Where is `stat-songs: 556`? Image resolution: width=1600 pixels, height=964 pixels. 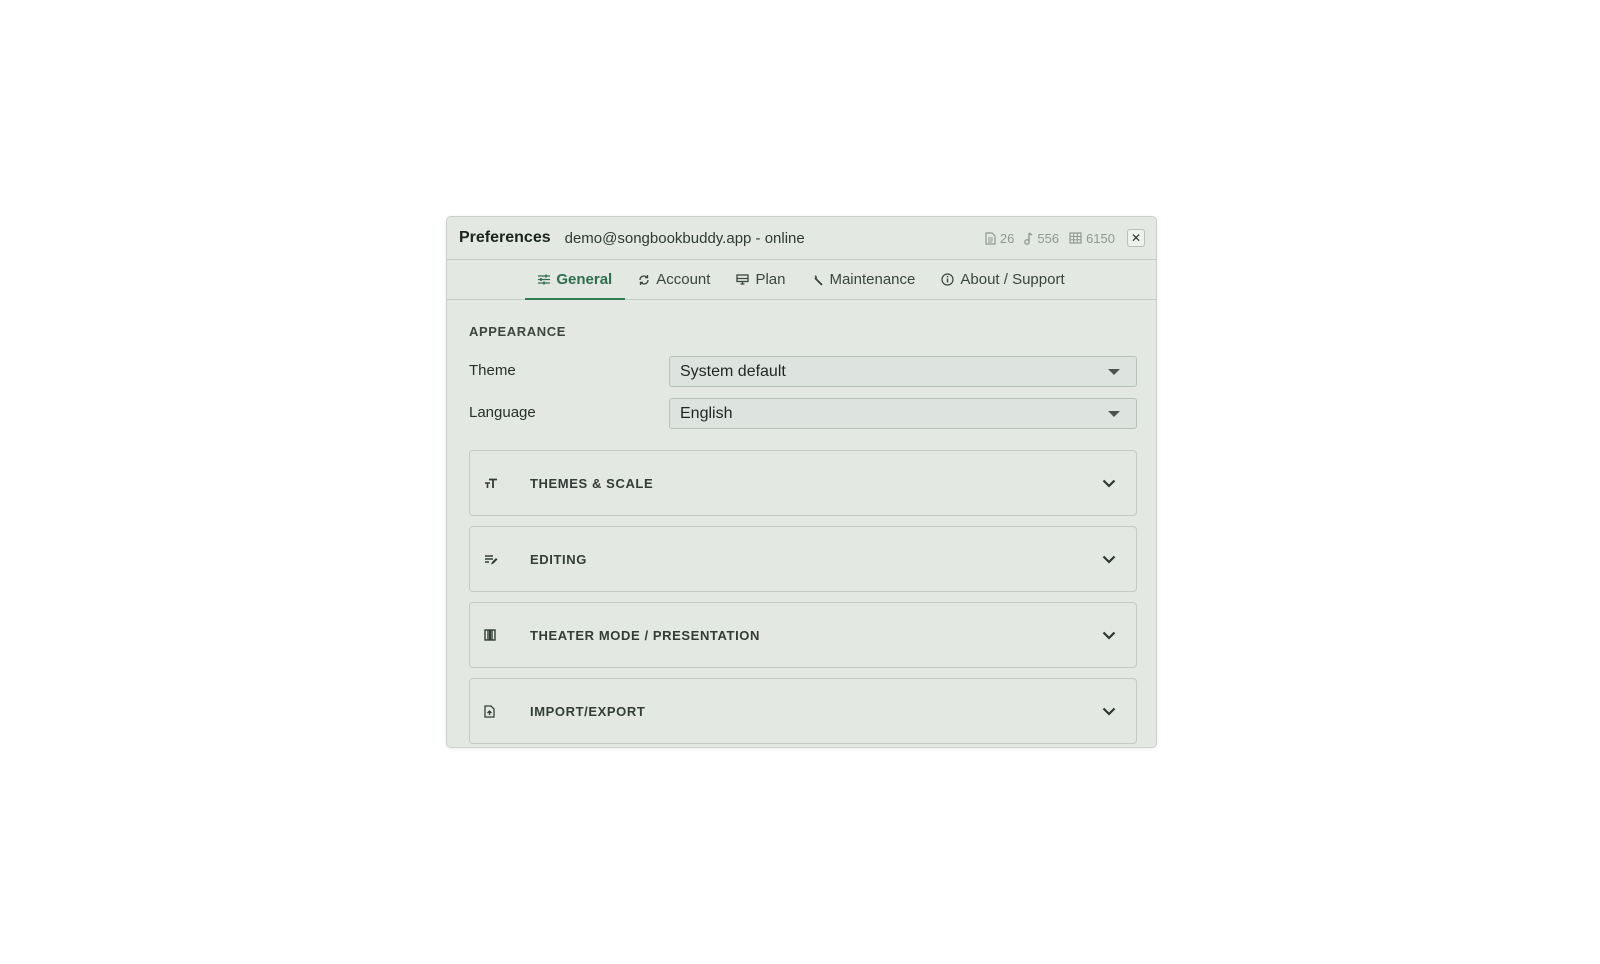 stat-songs: 556 is located at coordinates (1041, 238).